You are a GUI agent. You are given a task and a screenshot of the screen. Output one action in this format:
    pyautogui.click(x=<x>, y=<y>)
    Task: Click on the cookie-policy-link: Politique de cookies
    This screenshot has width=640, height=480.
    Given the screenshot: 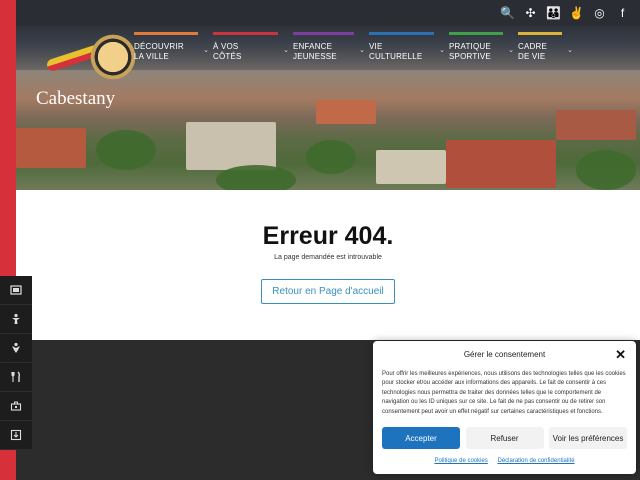 What is the action you would take?
    pyautogui.click(x=460, y=461)
    